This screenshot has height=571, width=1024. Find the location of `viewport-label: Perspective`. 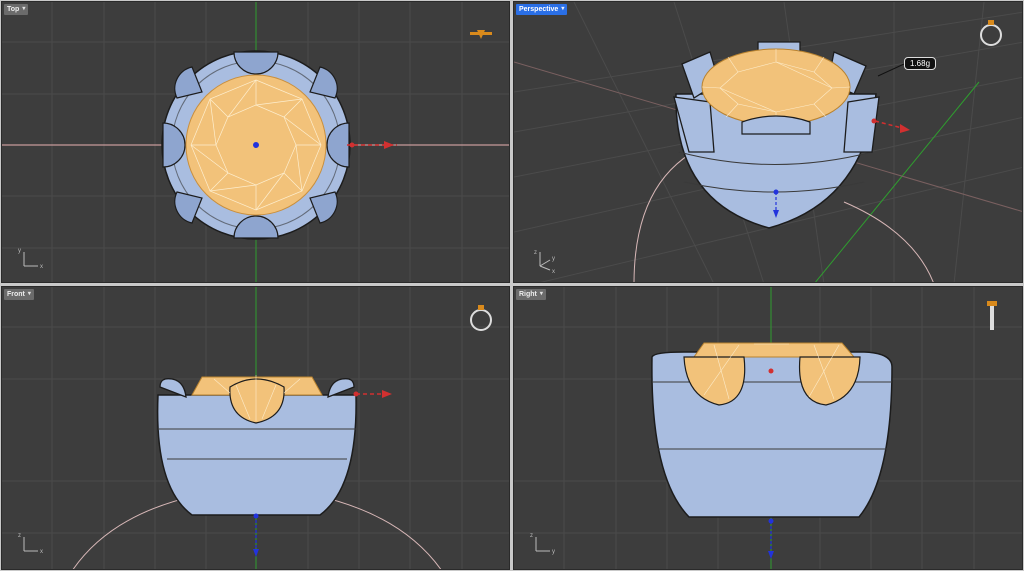

viewport-label: Perspective is located at coordinates (539, 9).